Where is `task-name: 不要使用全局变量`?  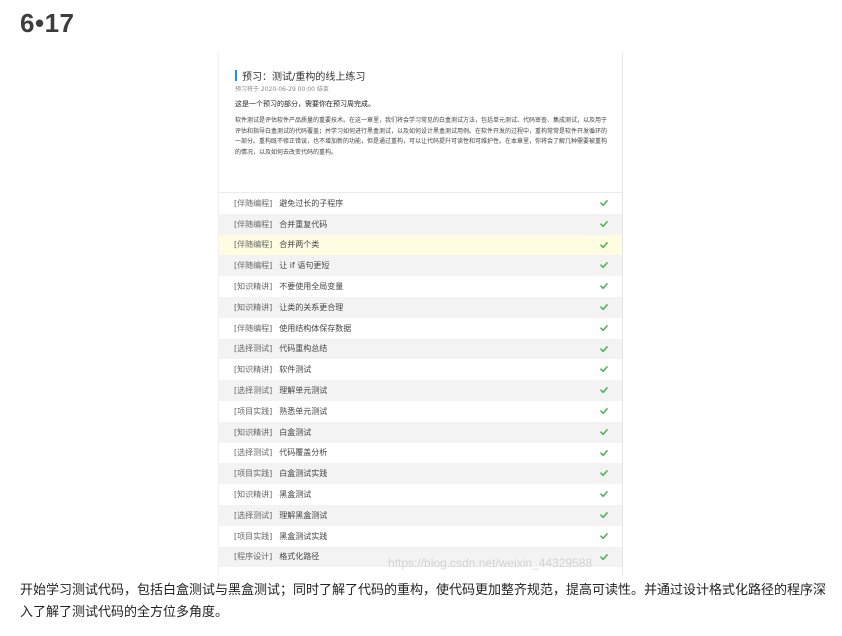 task-name: 不要使用全局变量 is located at coordinates (311, 286).